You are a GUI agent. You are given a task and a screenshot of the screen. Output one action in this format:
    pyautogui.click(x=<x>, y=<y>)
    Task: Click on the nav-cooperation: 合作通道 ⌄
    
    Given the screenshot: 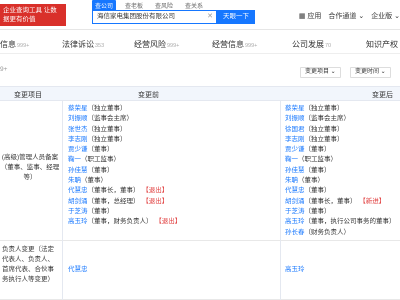 What is the action you would take?
    pyautogui.click(x=346, y=16)
    